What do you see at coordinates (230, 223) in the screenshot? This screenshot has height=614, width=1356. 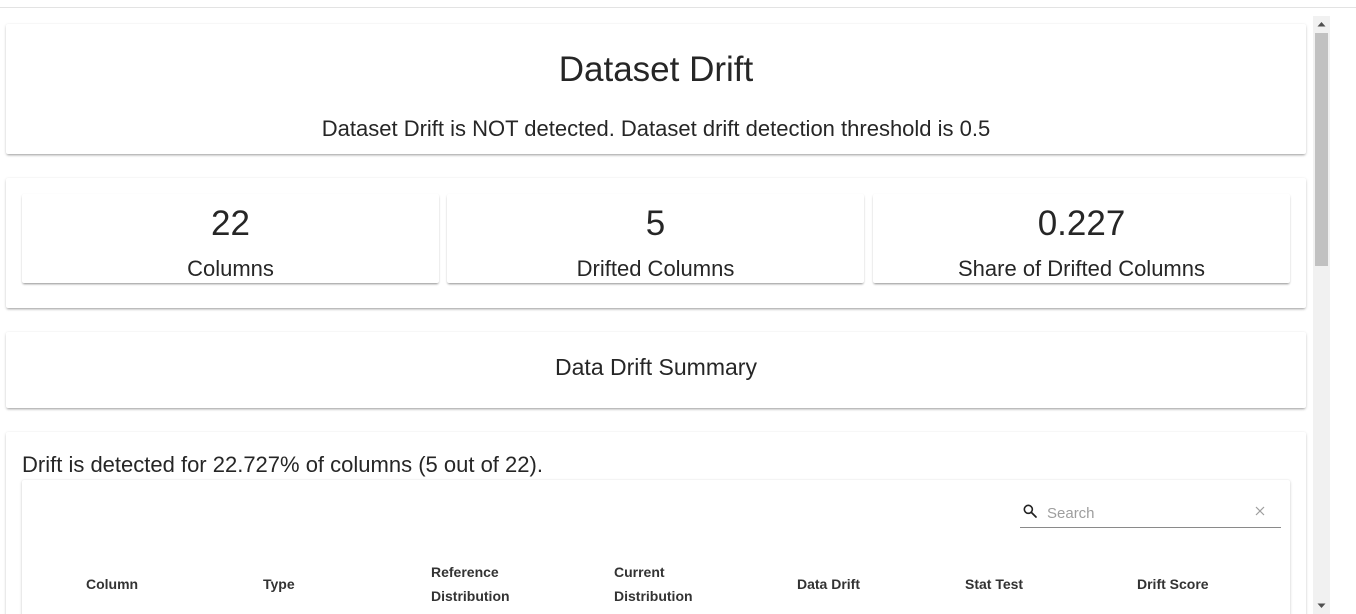 I see `counter-value: 22` at bounding box center [230, 223].